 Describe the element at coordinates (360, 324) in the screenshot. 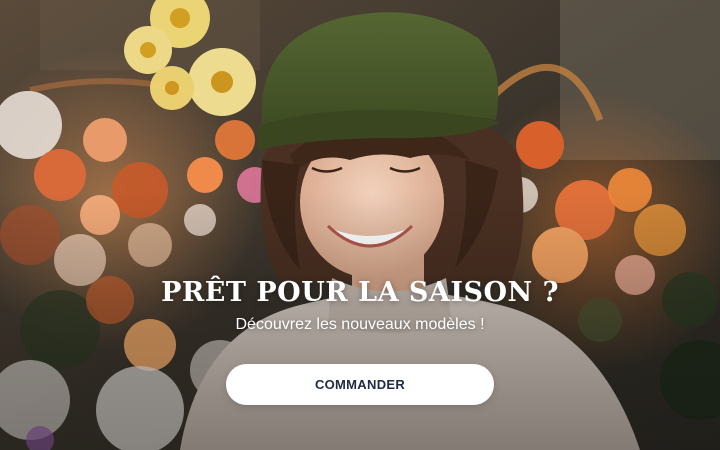

I see `banner-subheadline: Découvrez les nouveaux modèles !` at that location.